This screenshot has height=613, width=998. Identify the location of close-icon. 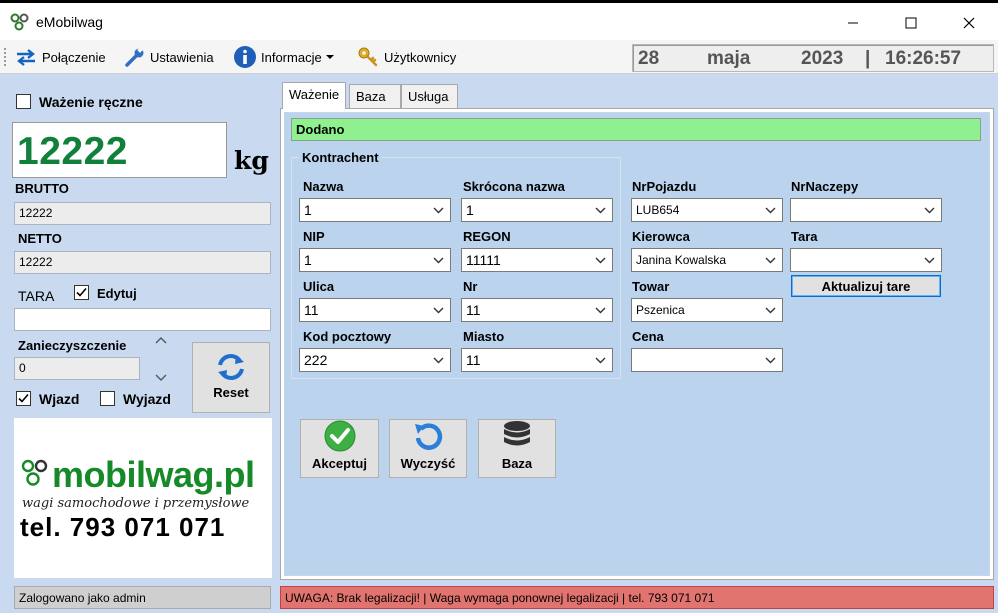
(969, 23).